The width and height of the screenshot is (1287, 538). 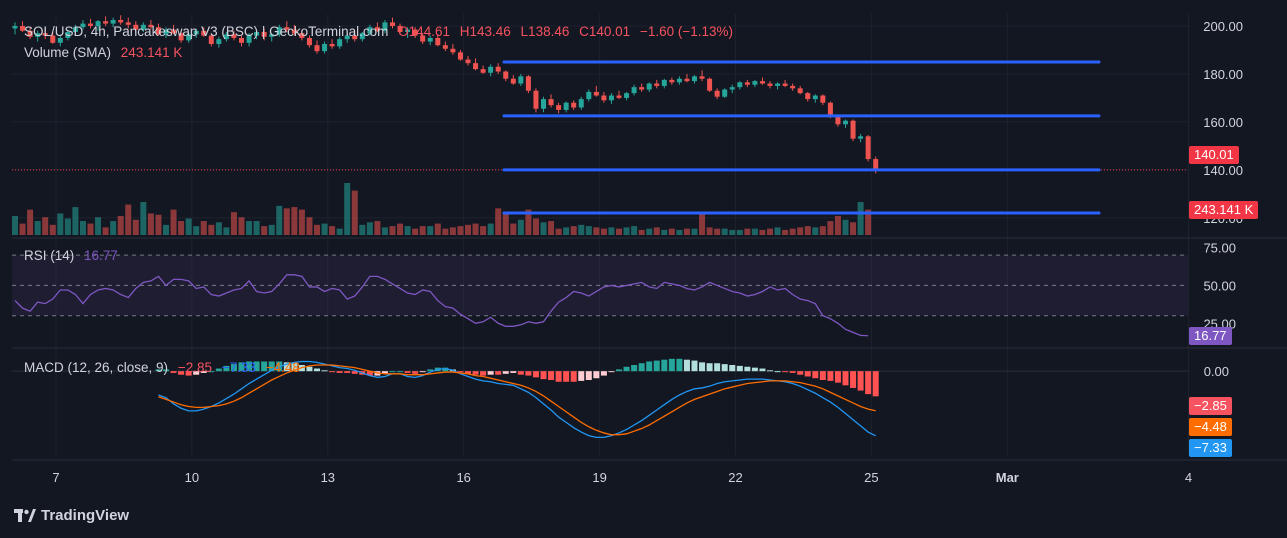 I want to click on time-tick-label: 10, so click(x=192, y=477).